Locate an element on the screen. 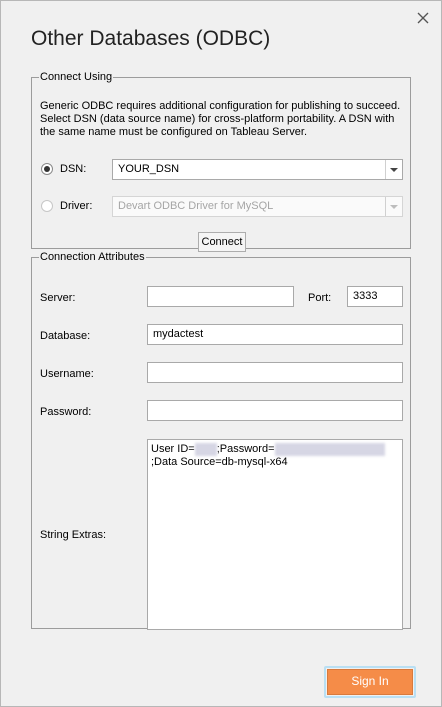 This screenshot has width=442, height=707. driver-radio is located at coordinates (47, 206).